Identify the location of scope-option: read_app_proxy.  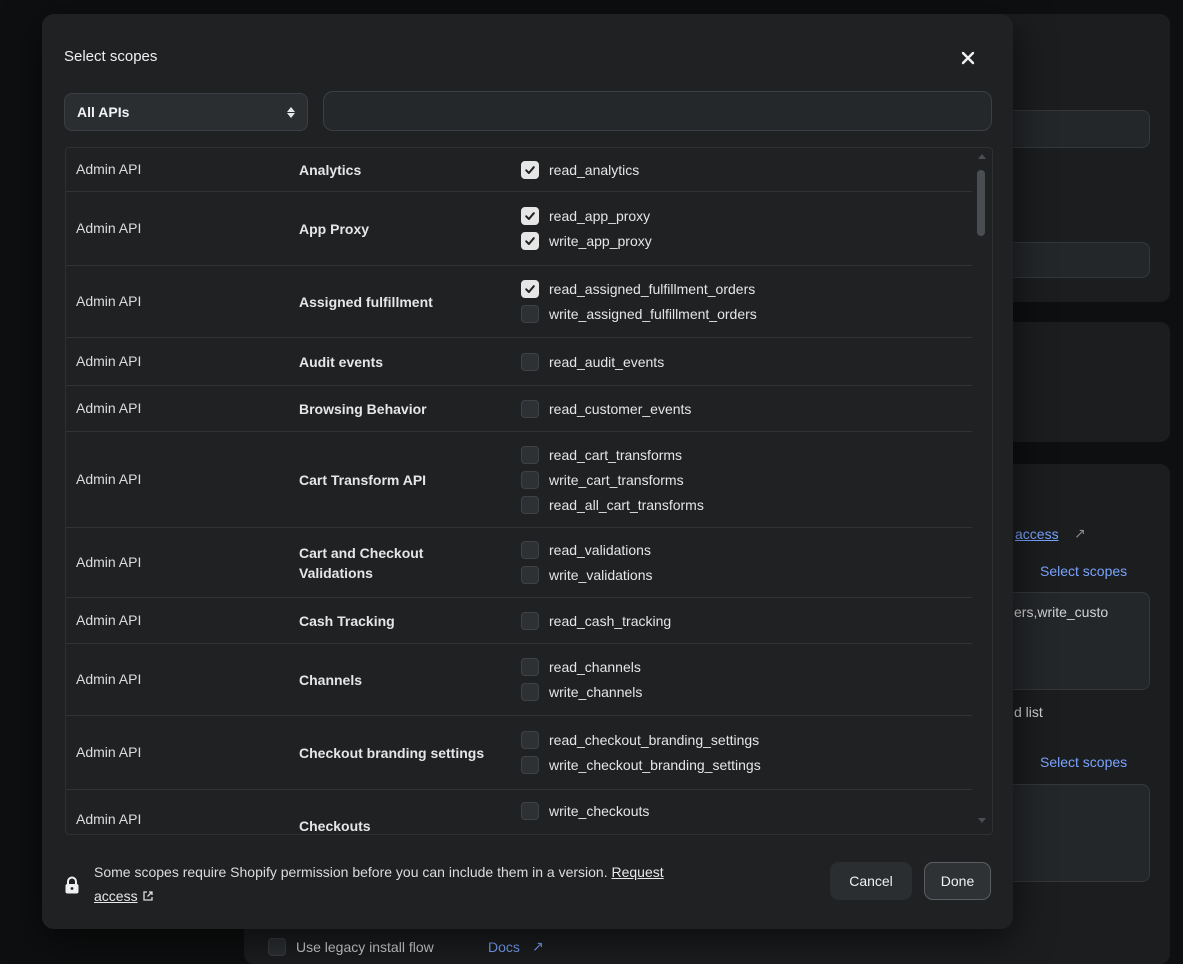
(585, 216).